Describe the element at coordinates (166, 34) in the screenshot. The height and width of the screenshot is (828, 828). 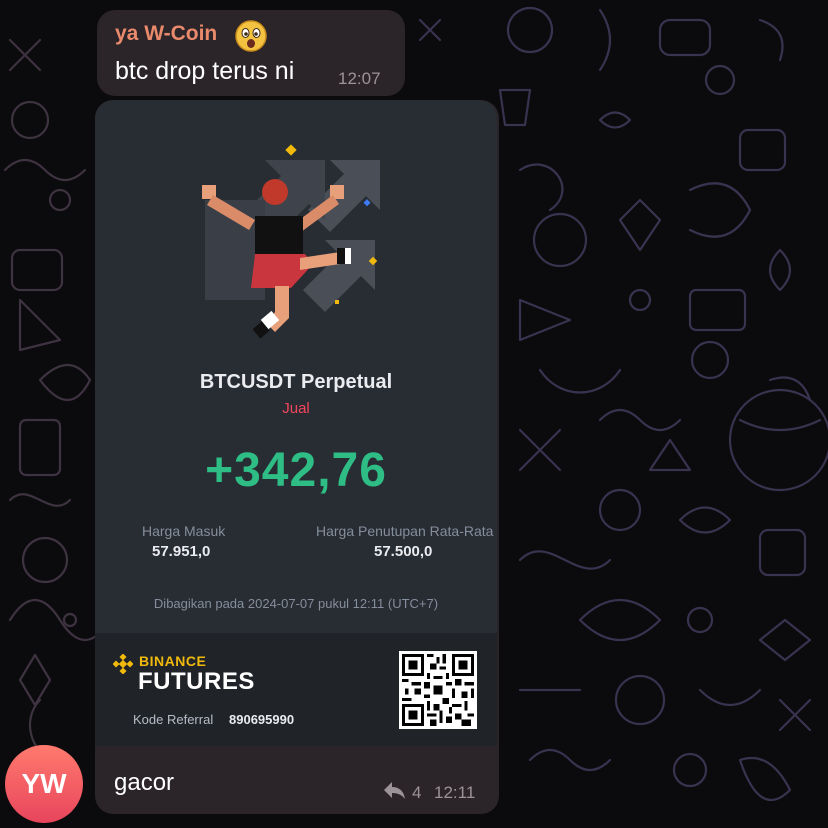
I see `sender-name: ya W-Coin` at that location.